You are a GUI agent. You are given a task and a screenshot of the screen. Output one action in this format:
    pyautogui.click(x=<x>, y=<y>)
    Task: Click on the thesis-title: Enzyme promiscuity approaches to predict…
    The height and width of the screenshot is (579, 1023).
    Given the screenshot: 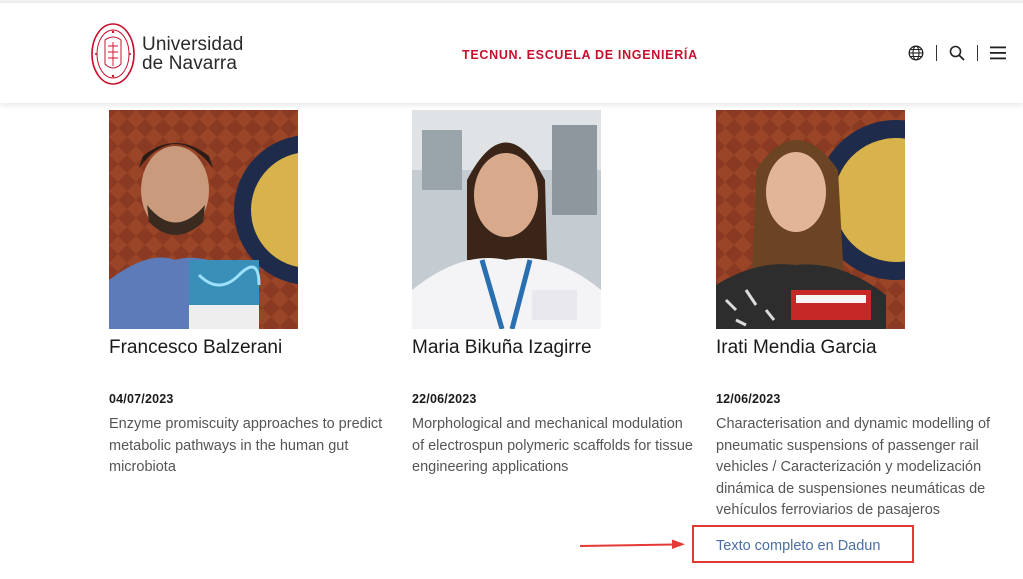 What is the action you would take?
    pyautogui.click(x=246, y=445)
    